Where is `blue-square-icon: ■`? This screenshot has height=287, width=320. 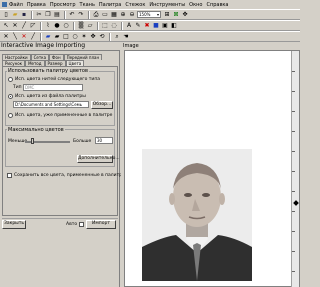
blue-square-icon: ■ is located at coordinates (156, 26).